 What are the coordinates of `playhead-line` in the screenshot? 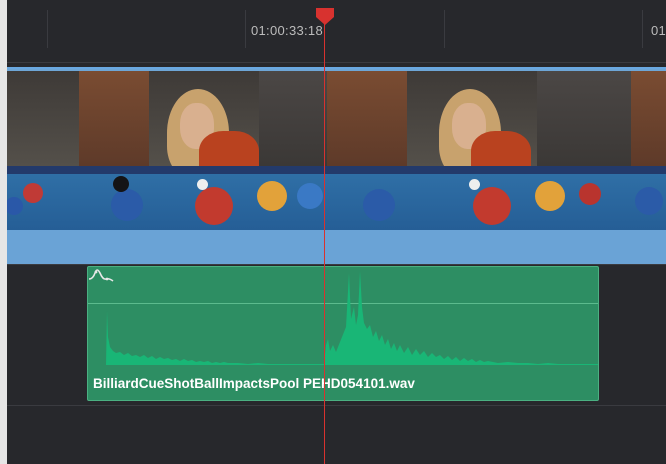 It's located at (324, 239).